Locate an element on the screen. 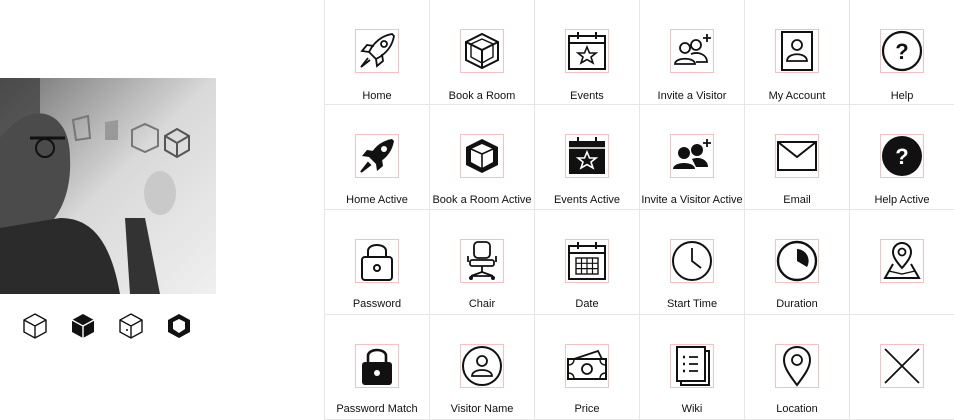 The image size is (954, 420). rocket-filled-icon is located at coordinates (377, 156).